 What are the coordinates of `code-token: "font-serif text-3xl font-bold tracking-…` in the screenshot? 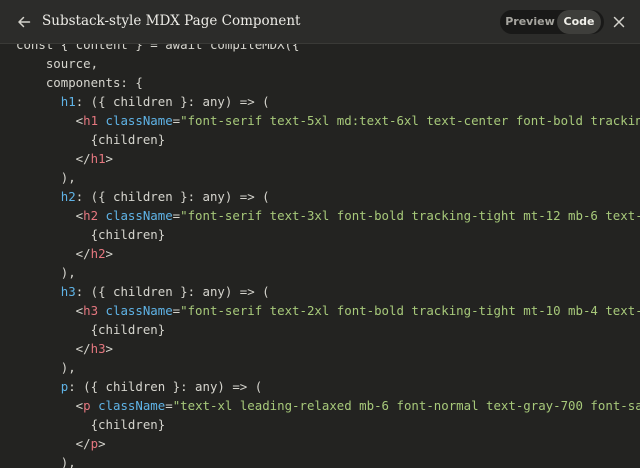 It's located at (410, 215).